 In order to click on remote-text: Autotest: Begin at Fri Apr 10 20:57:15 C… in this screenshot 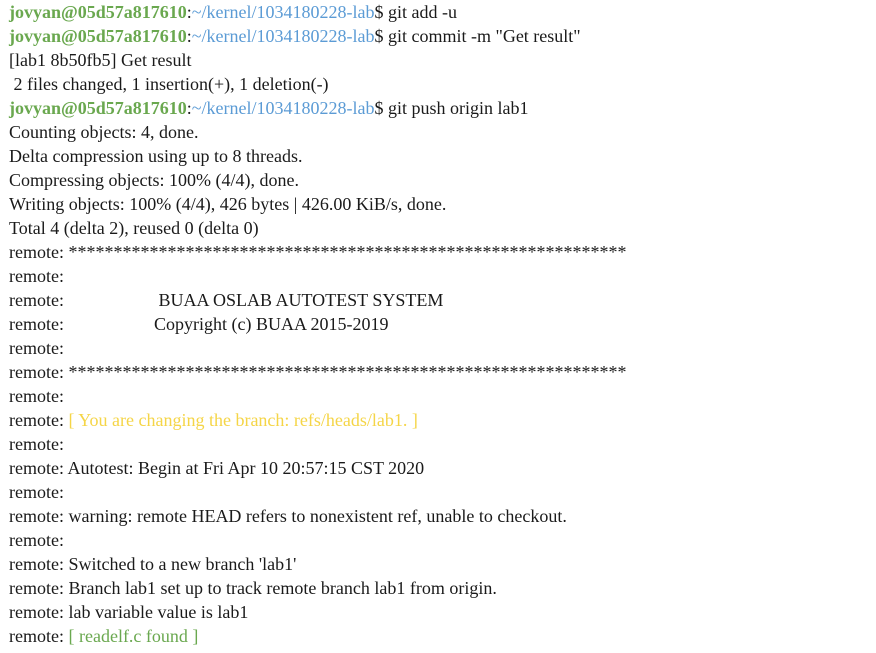, I will do `click(246, 468)`.